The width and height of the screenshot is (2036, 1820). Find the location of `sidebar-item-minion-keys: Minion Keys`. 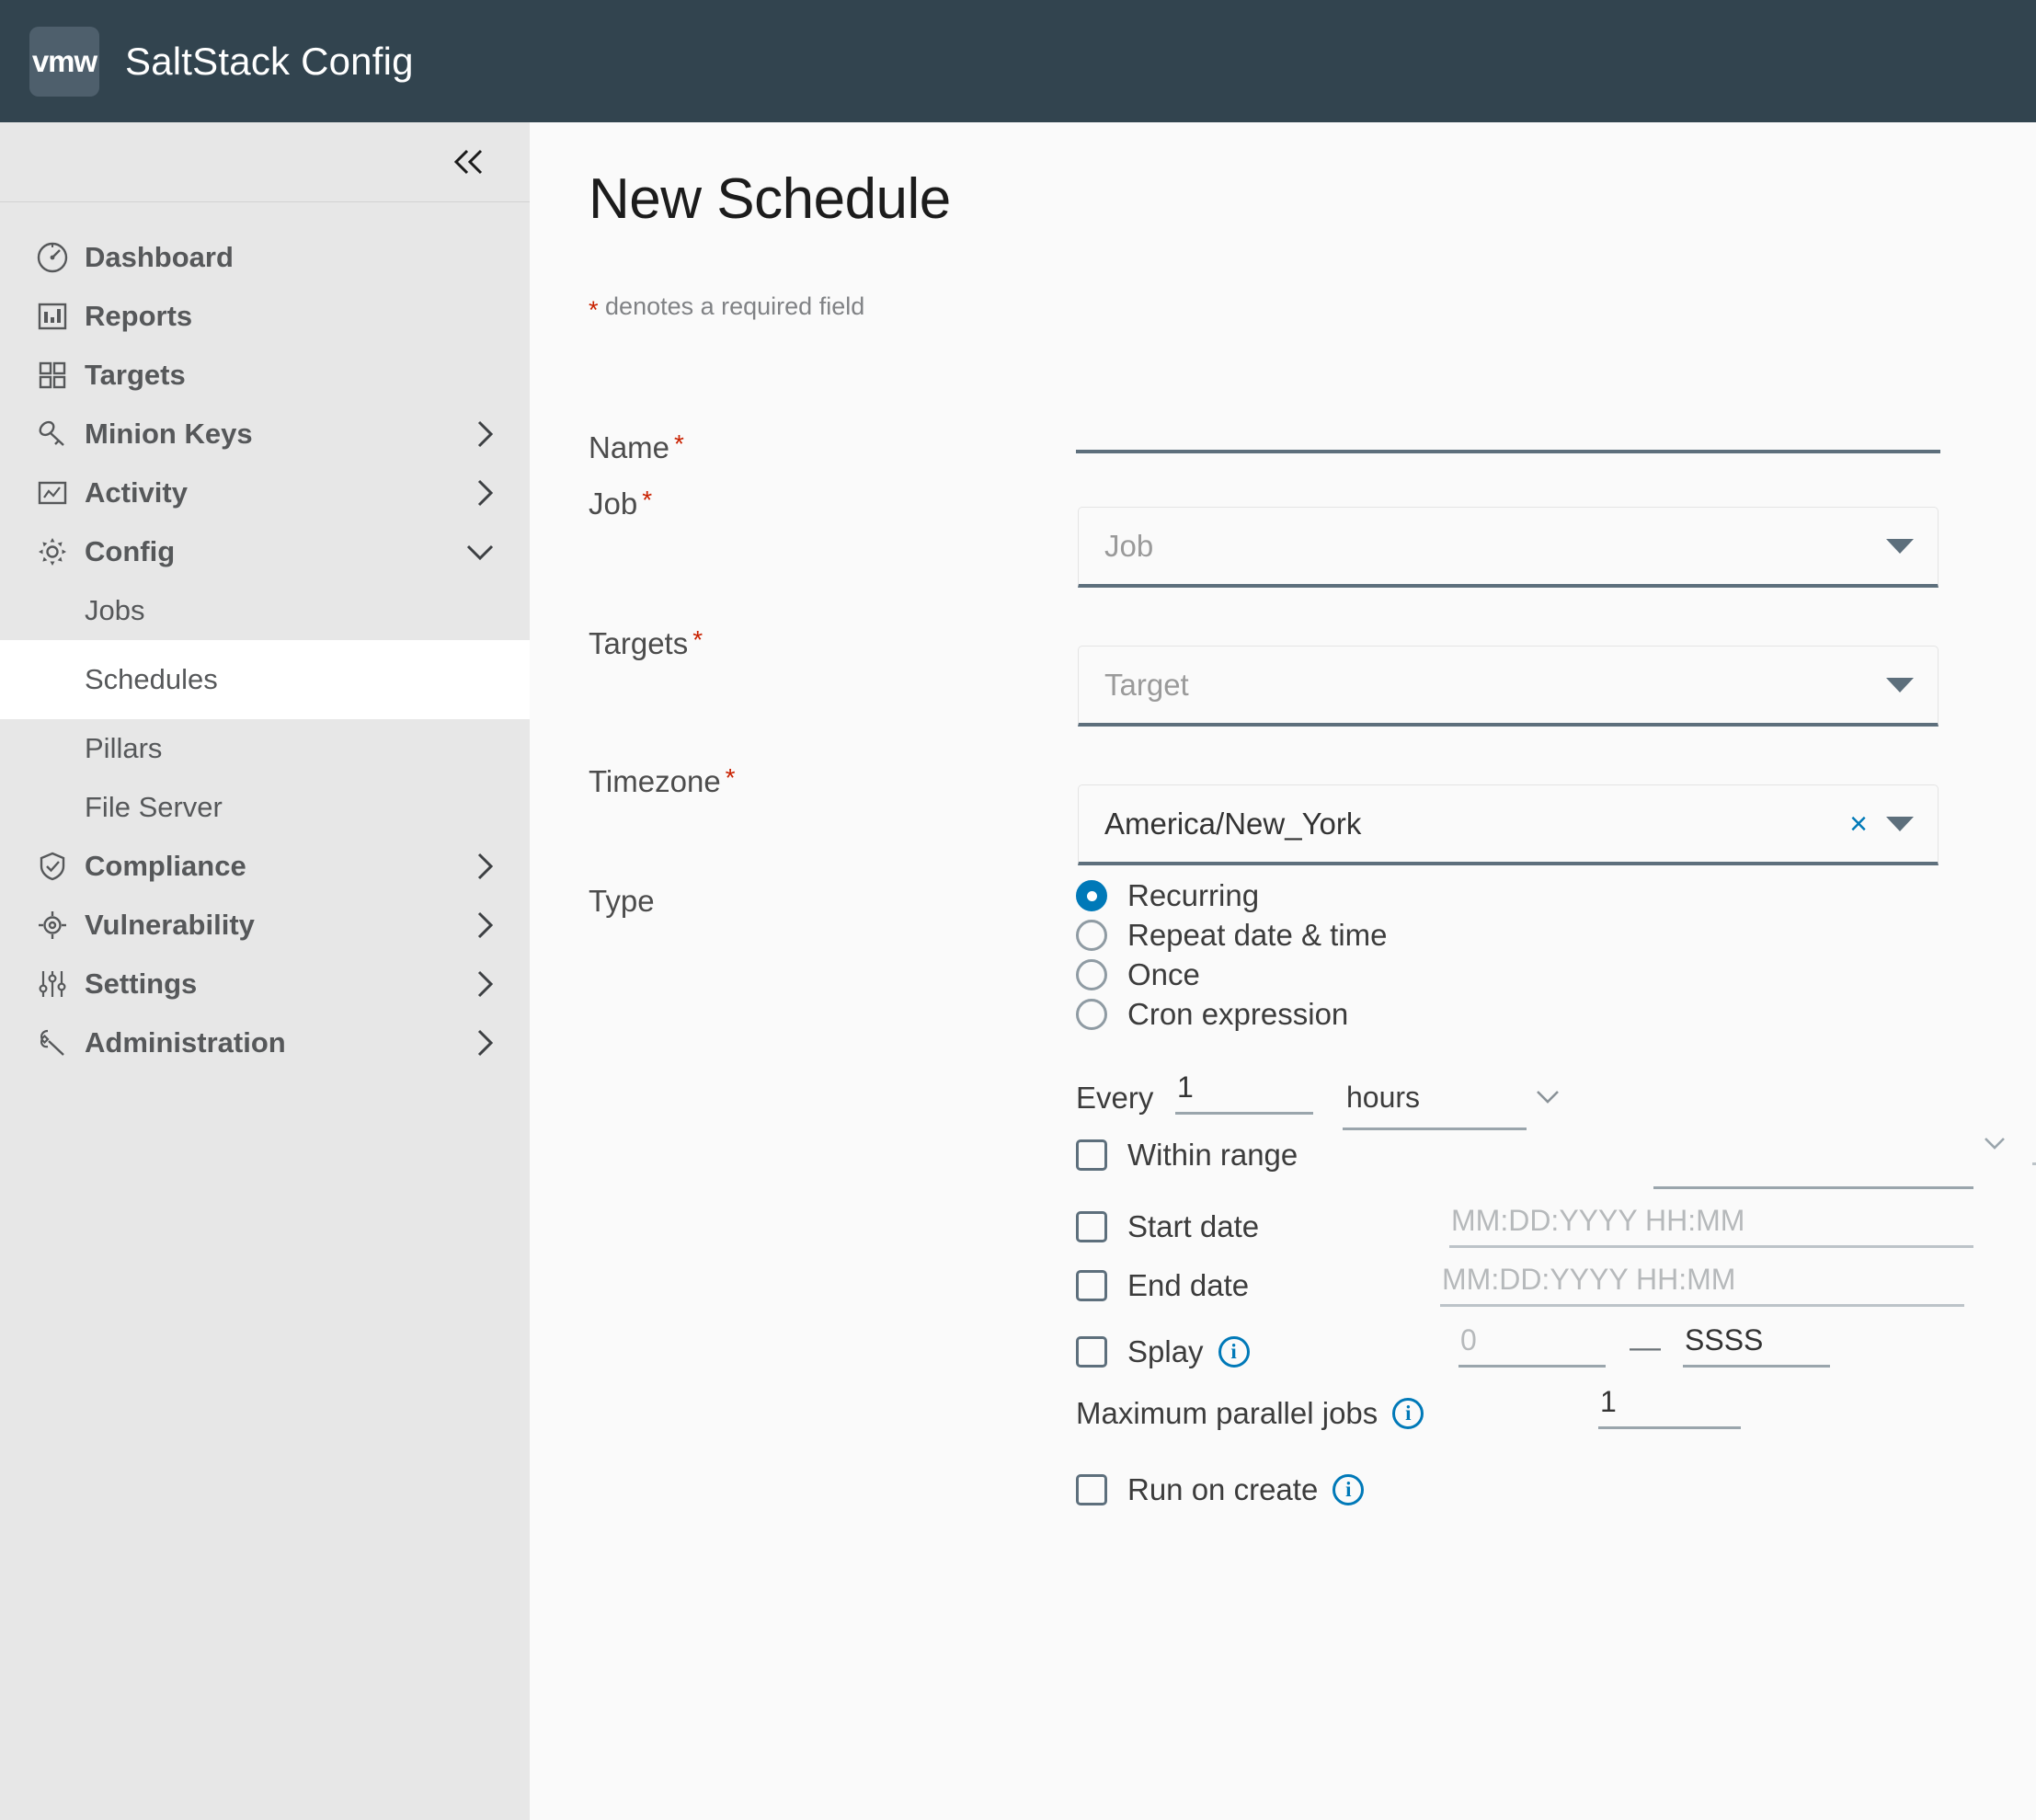

sidebar-item-minion-keys: Minion Keys is located at coordinates (265, 434).